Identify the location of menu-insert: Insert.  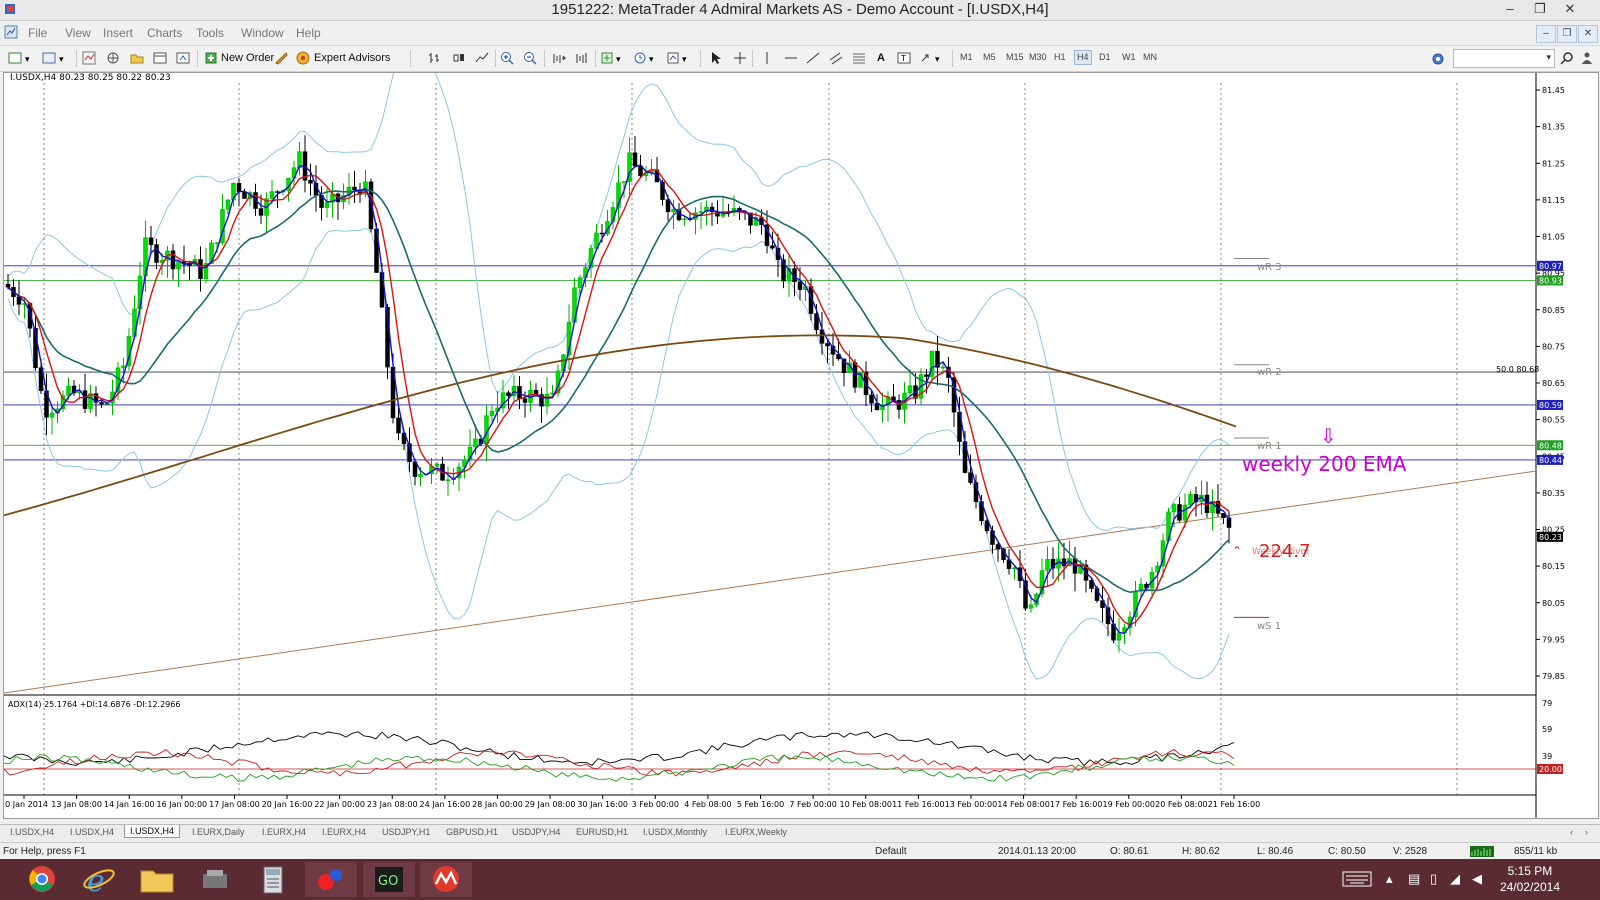
(118, 33).